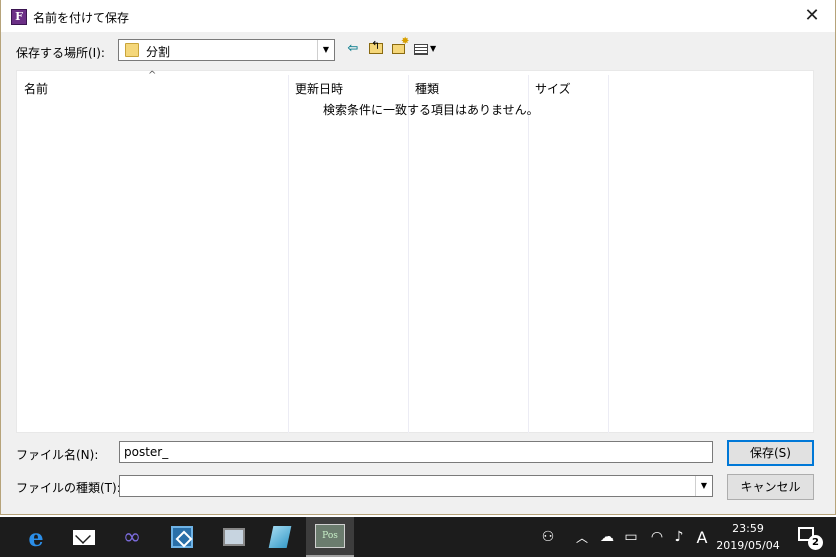 Image resolution: width=836 pixels, height=557 pixels. What do you see at coordinates (770, 453) in the screenshot?
I see `save-button: 保存(S)` at bounding box center [770, 453].